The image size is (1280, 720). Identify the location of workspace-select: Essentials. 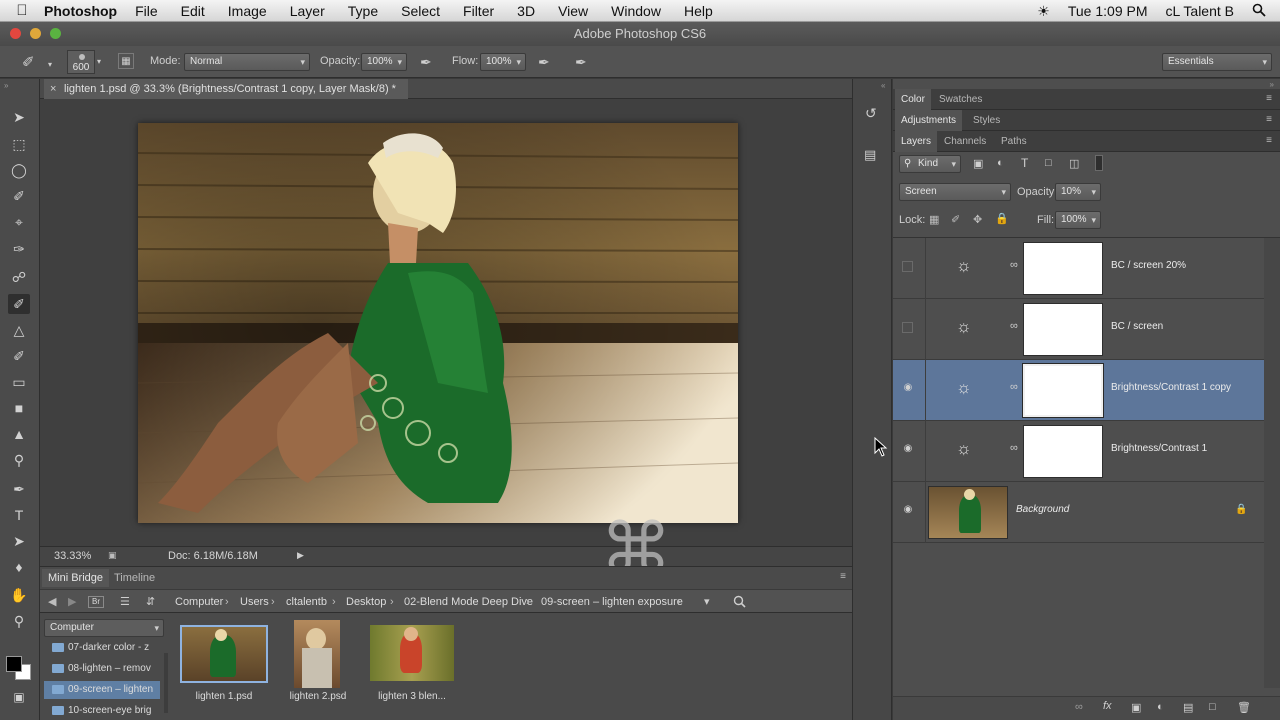
(1217, 62).